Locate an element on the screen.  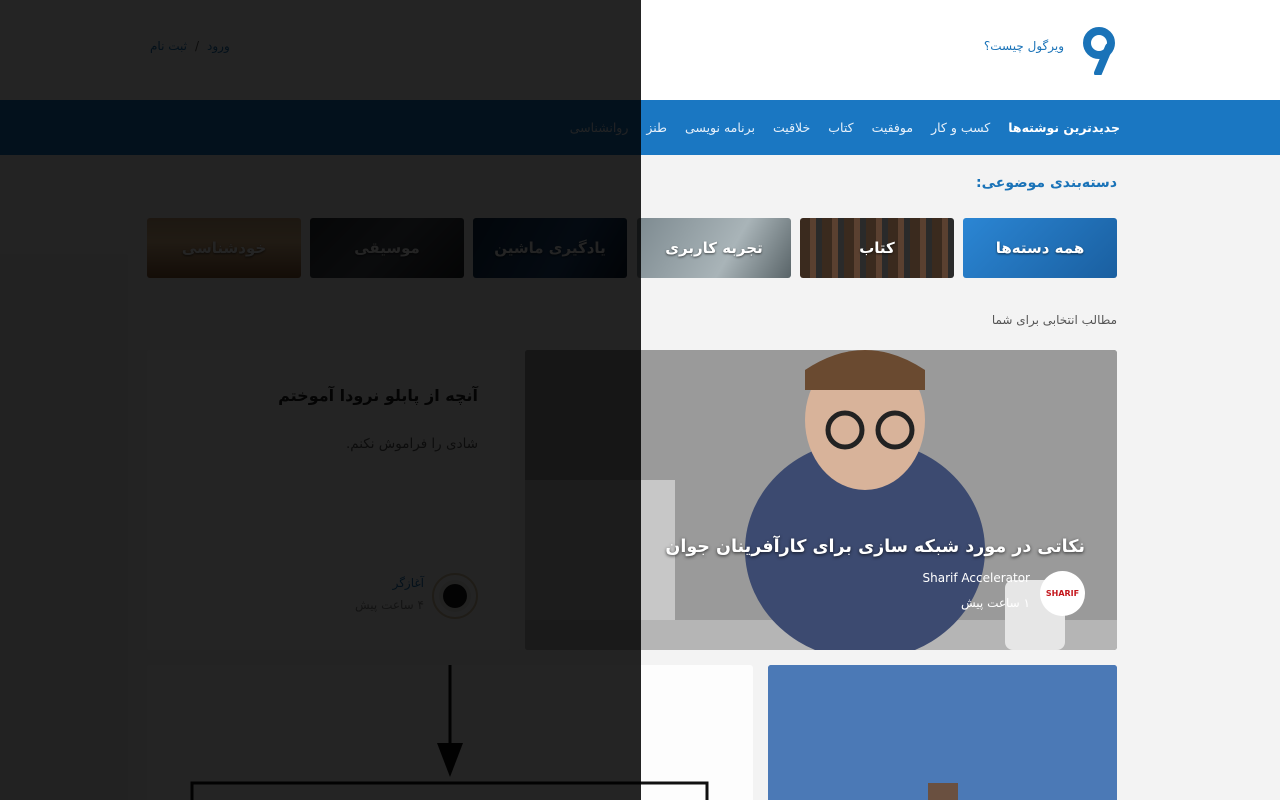
post-subtitle: شادی را فراموش نکنم. is located at coordinates (411, 444).